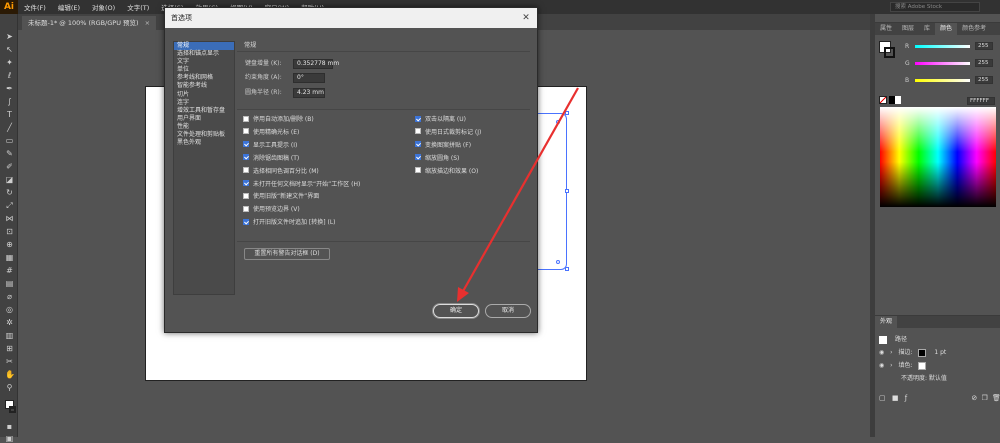 Image resolution: width=1000 pixels, height=443 pixels. What do you see at coordinates (942, 46) in the screenshot?
I see `red-slider-track` at bounding box center [942, 46].